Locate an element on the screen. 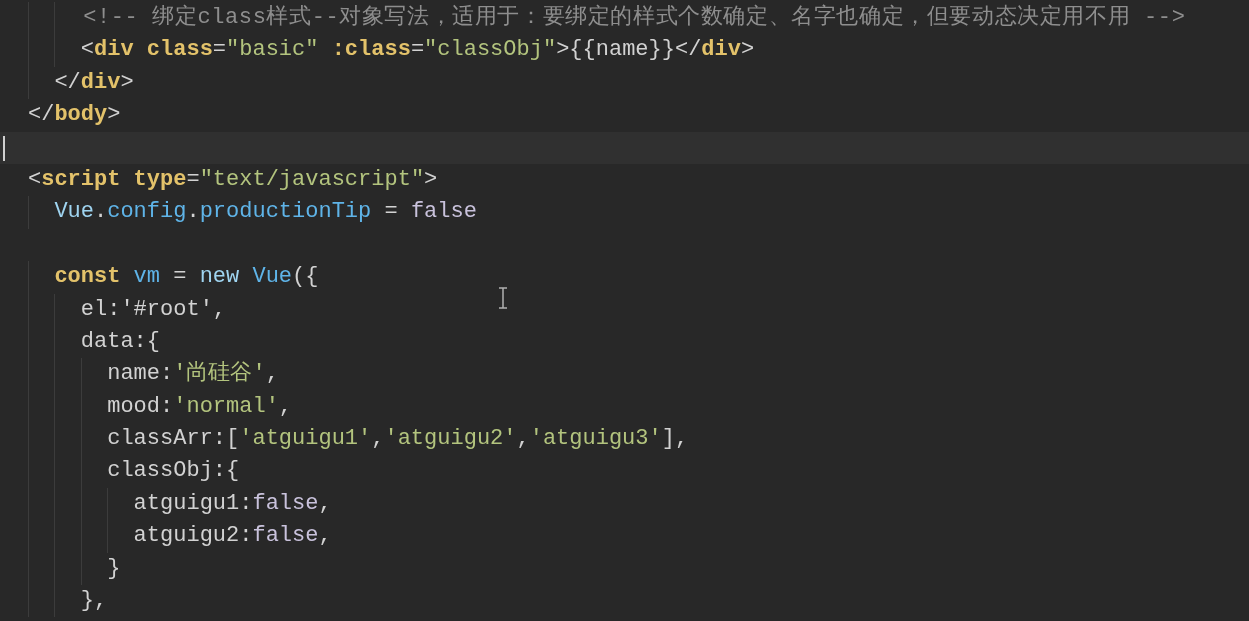 Image resolution: width=1249 pixels, height=621 pixels. code-line: } is located at coordinates (113, 568).